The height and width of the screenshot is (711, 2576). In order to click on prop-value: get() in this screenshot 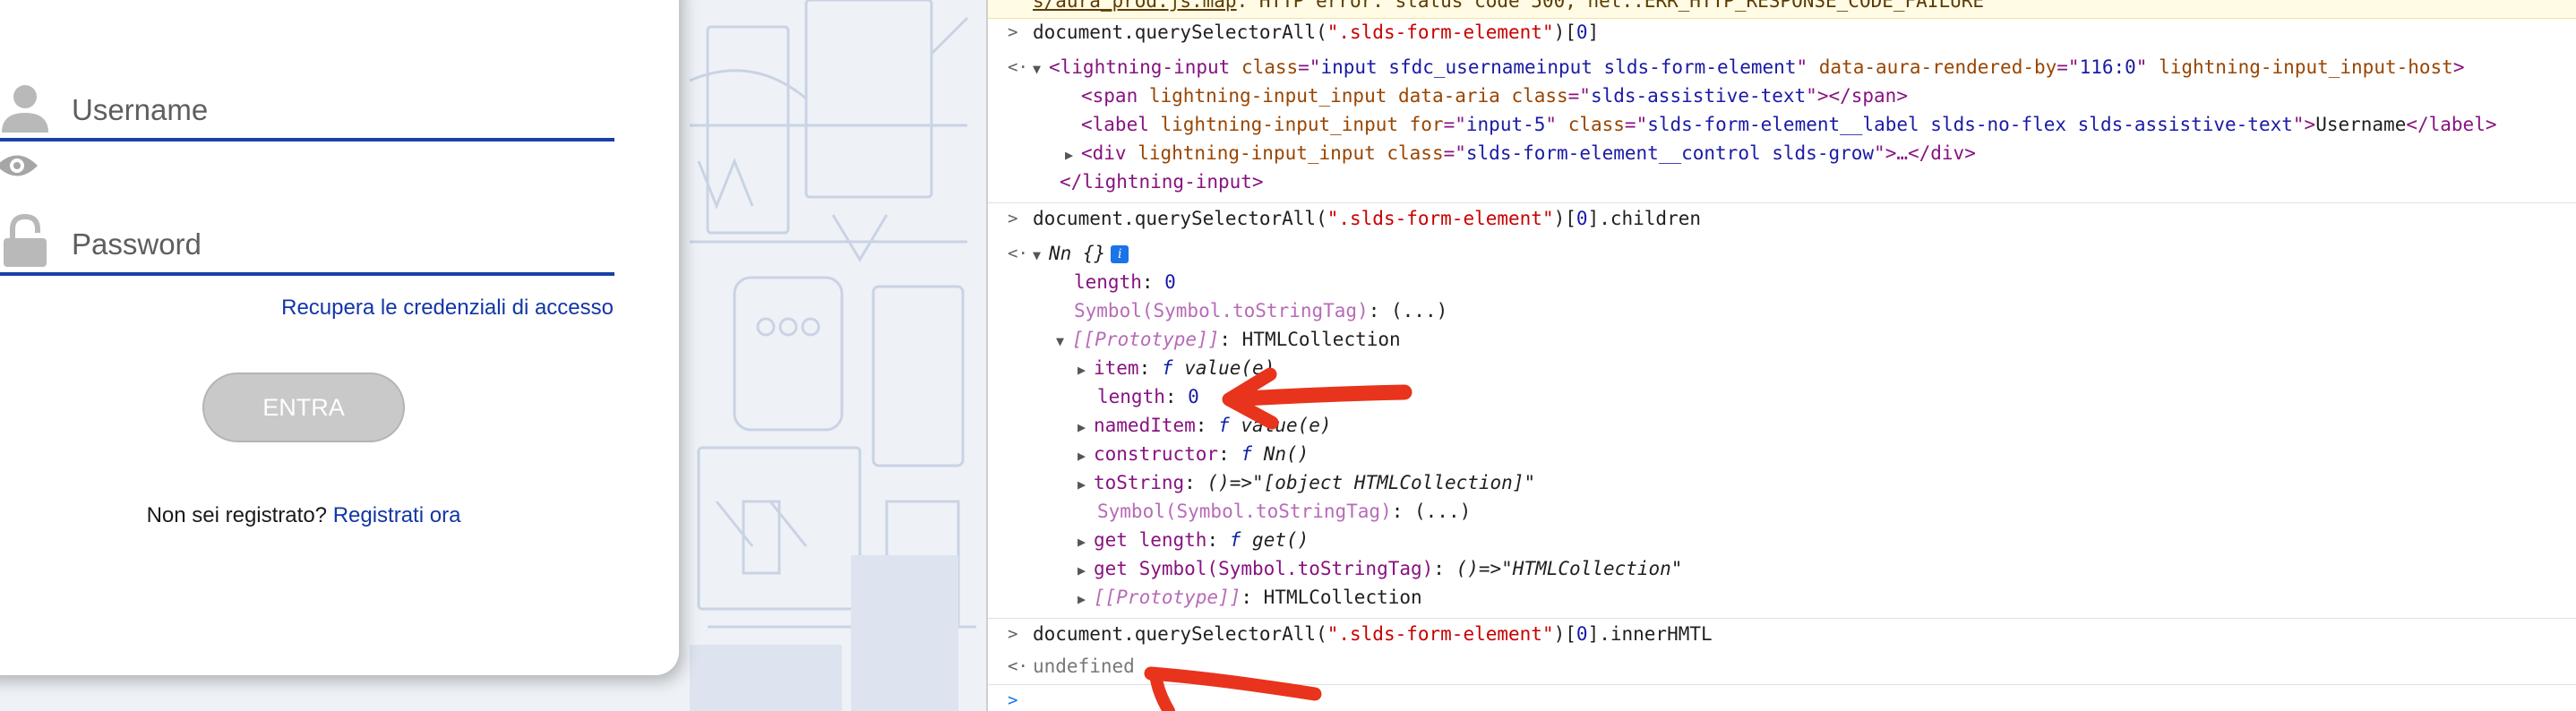, I will do `click(1280, 540)`.